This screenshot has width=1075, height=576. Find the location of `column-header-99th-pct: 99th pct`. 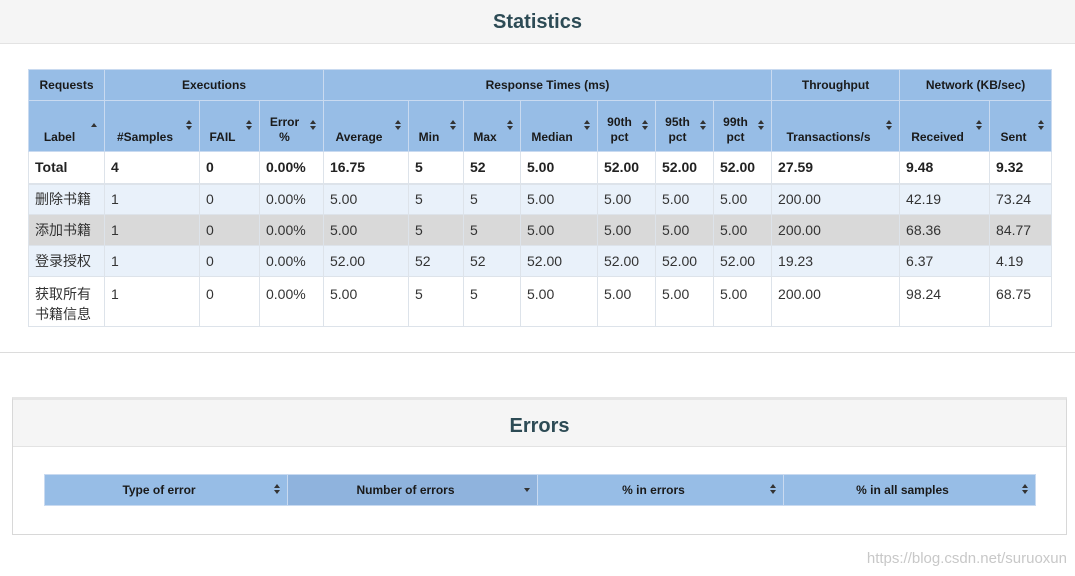

column-header-99th-pct: 99th pct is located at coordinates (742, 126).